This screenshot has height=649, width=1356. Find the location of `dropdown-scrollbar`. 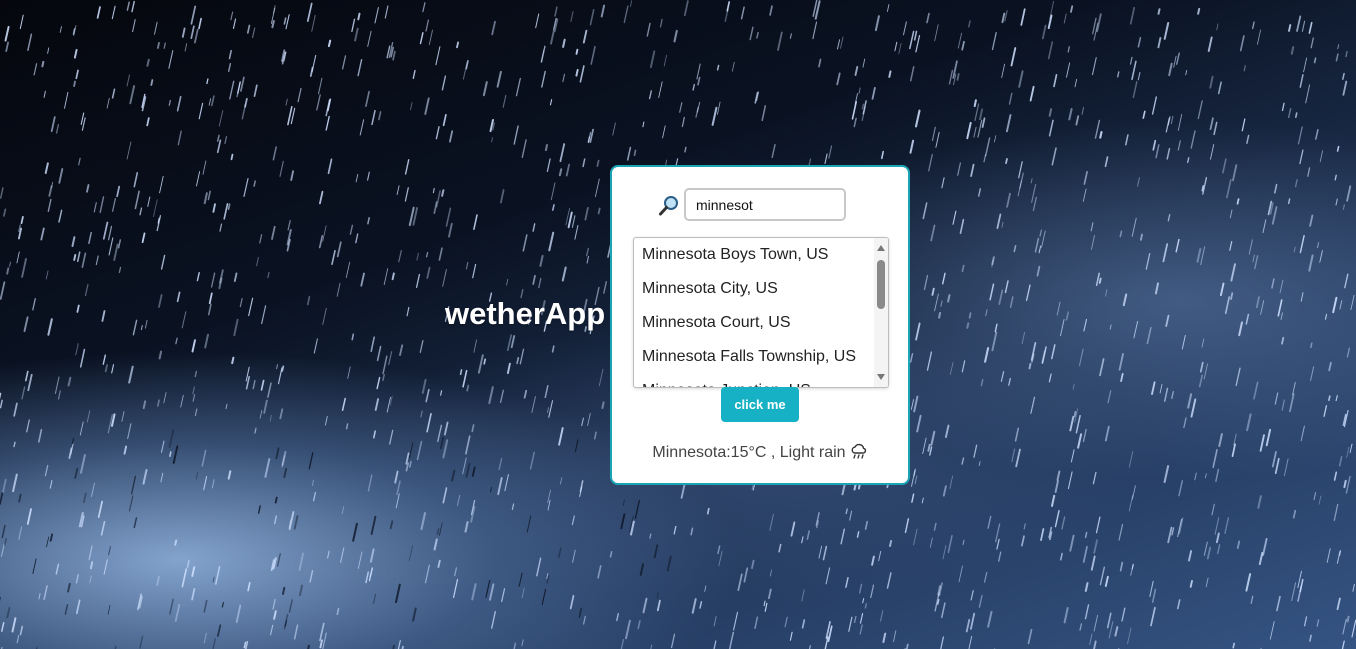

dropdown-scrollbar is located at coordinates (881, 312).